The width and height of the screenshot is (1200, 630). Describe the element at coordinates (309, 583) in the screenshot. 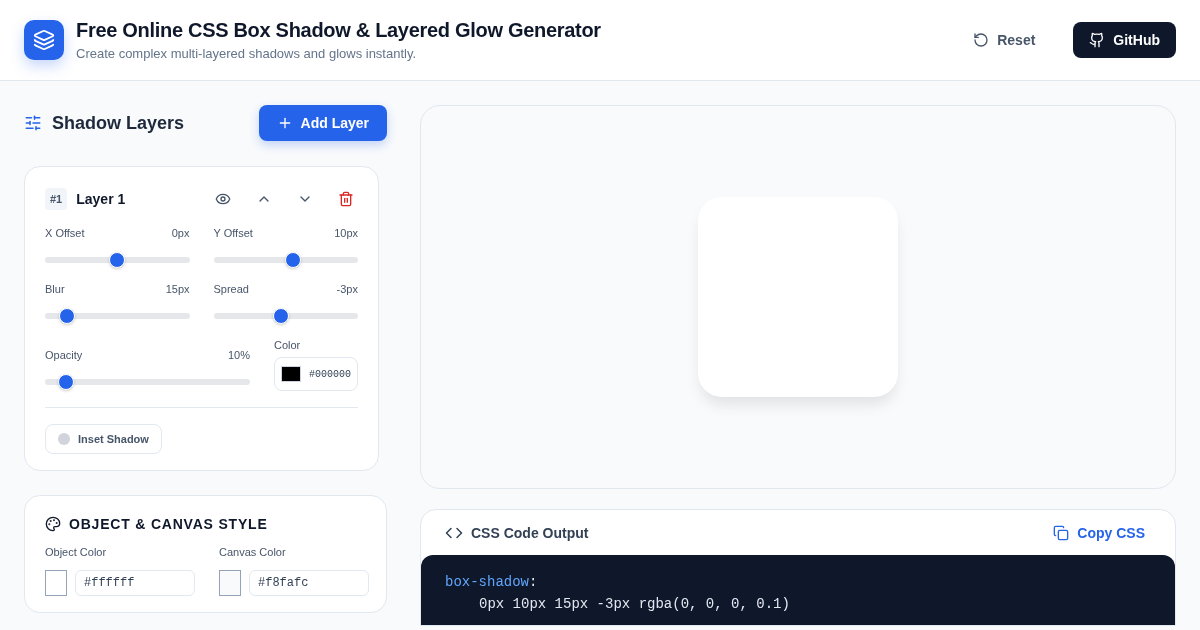

I see `hex-input: #f8fafc` at that location.